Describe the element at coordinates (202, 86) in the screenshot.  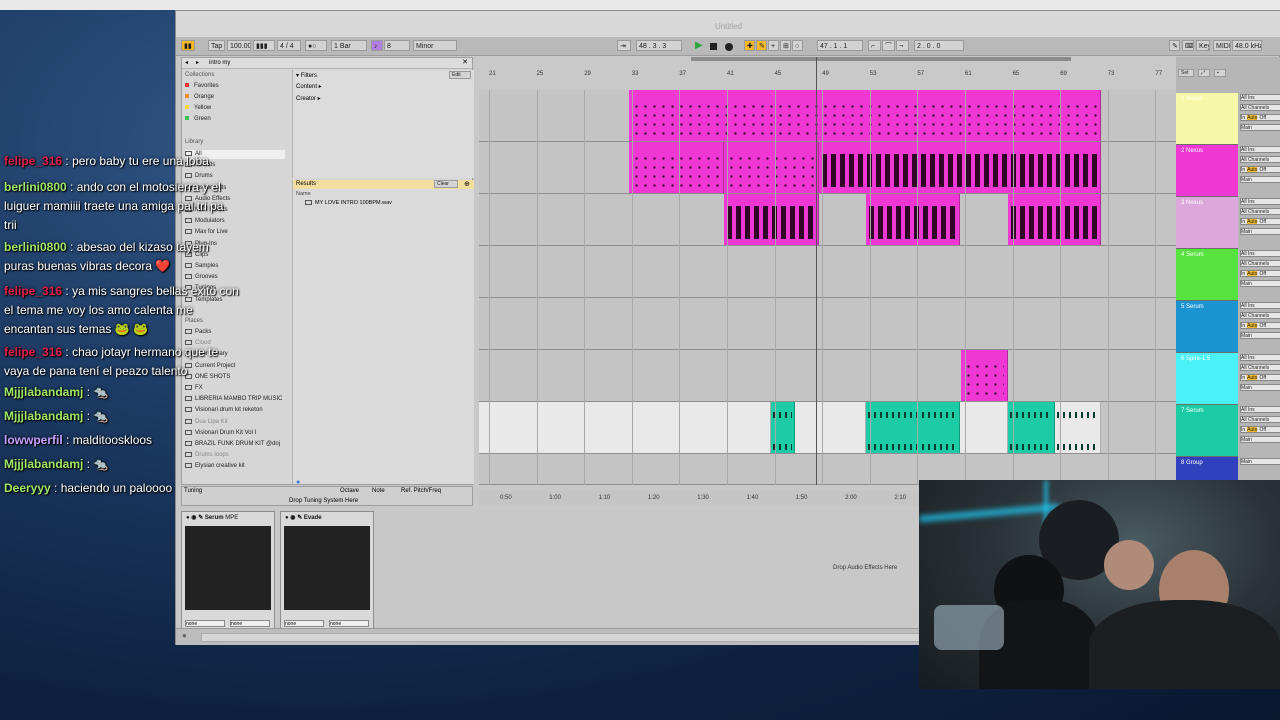
I see `collection-item: Favorites` at that location.